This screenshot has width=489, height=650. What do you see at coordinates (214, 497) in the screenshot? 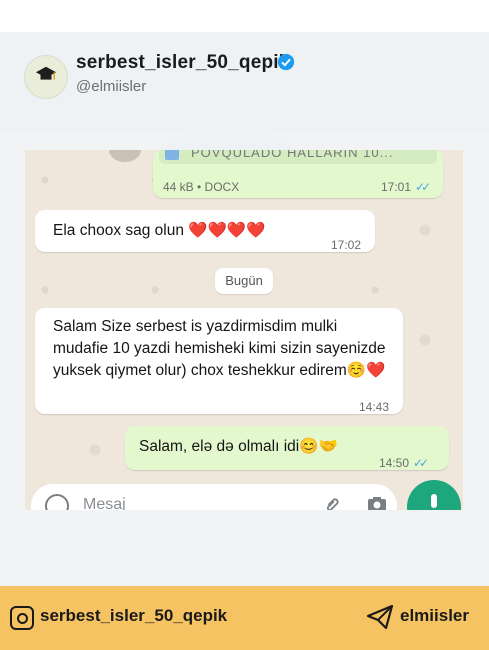
I see `message-input: Mesaj` at bounding box center [214, 497].